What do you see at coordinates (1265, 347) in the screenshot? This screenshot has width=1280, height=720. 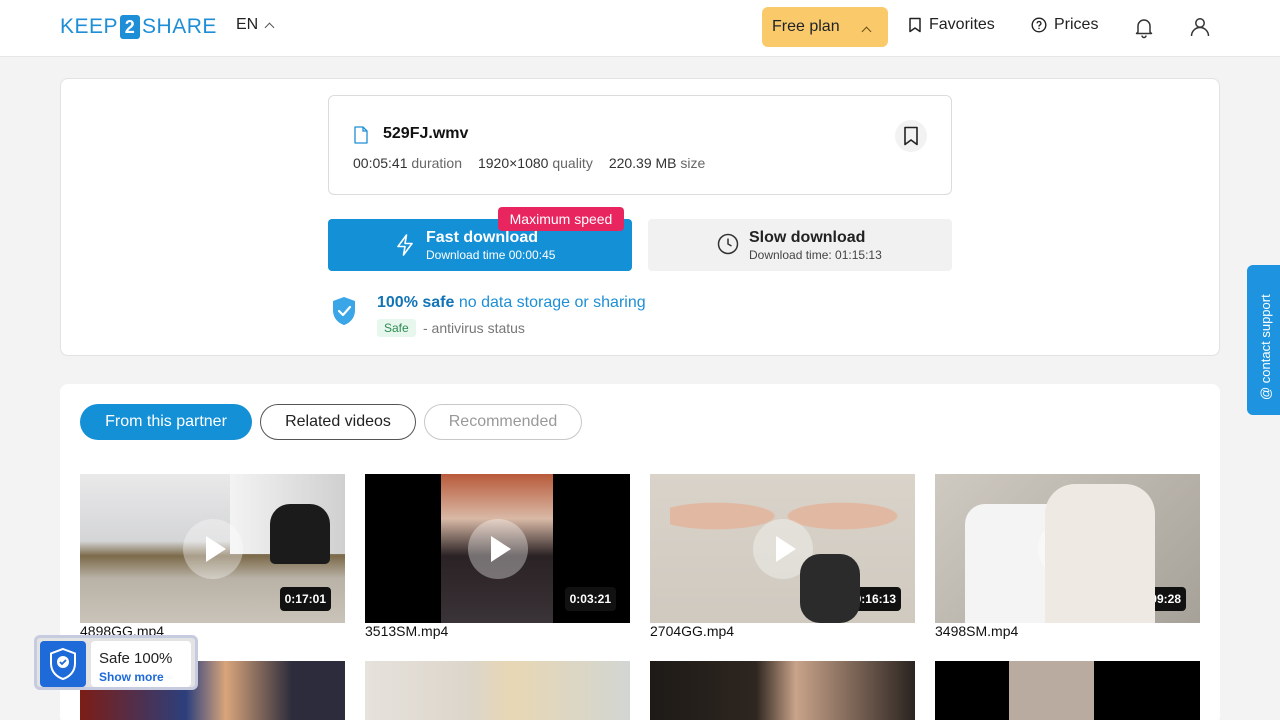 I see `contact-support-label: @ contact support` at bounding box center [1265, 347].